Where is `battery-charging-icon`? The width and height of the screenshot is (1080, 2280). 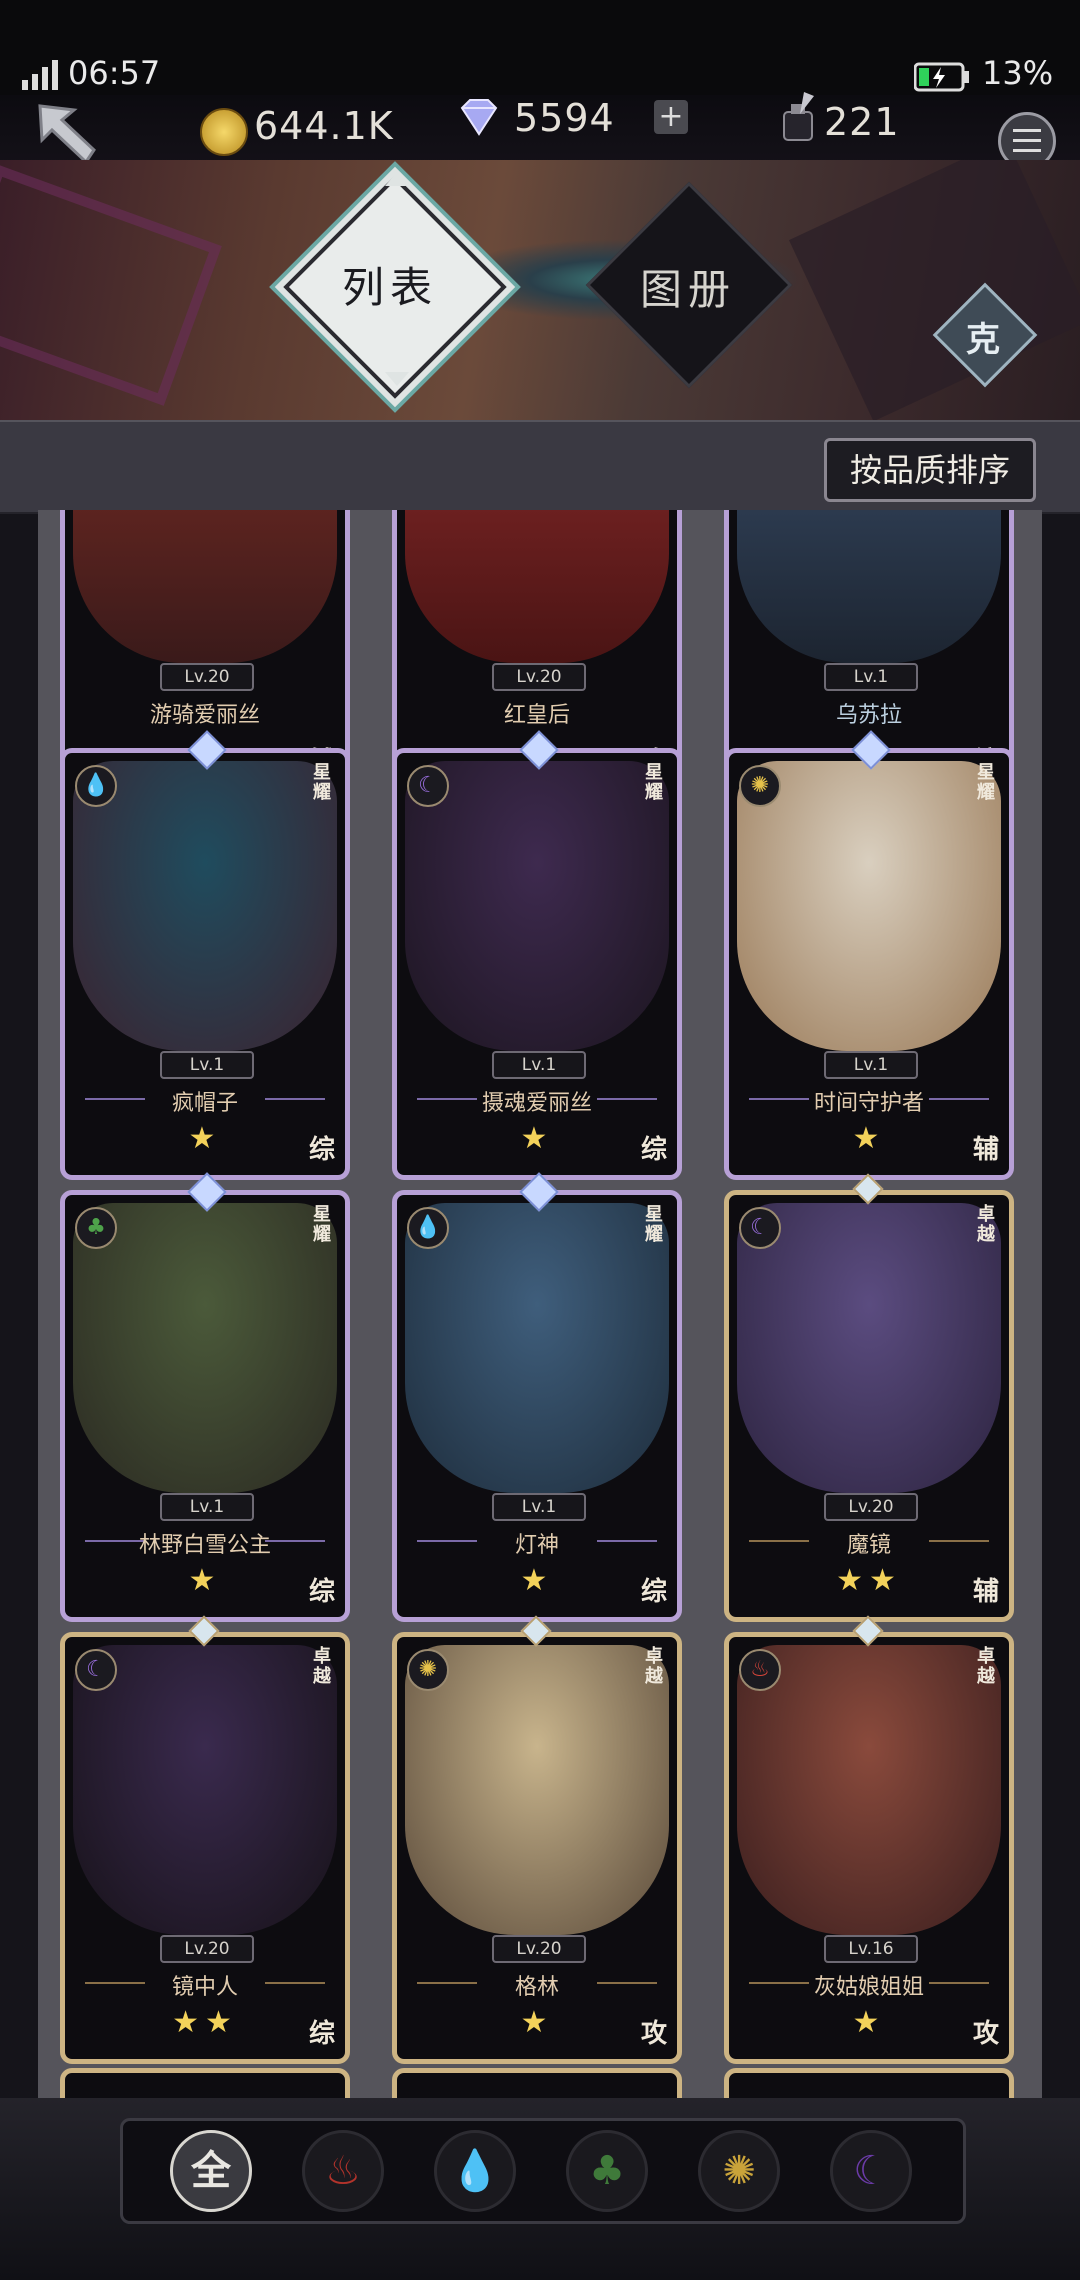
battery-charging-icon is located at coordinates (941, 77).